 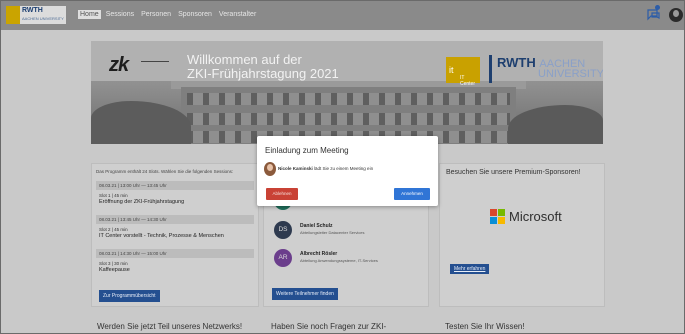 What do you see at coordinates (195, 14) in the screenshot?
I see `nav-link-sponsoren: Sponsoren` at bounding box center [195, 14].